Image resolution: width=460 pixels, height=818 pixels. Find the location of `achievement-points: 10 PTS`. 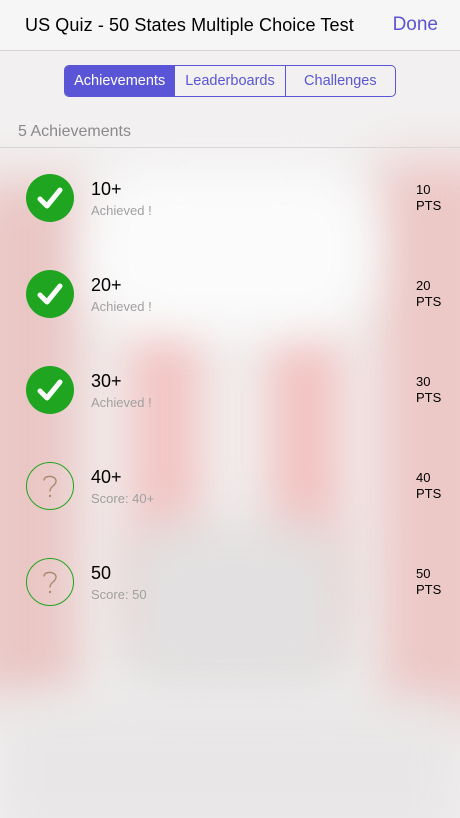

achievement-points: 10 PTS is located at coordinates (429, 198).